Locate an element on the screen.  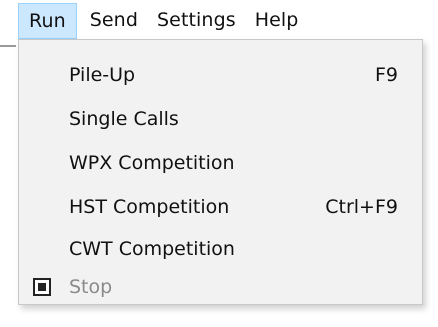
menu-item-label: Pile-Up is located at coordinates (102, 75).